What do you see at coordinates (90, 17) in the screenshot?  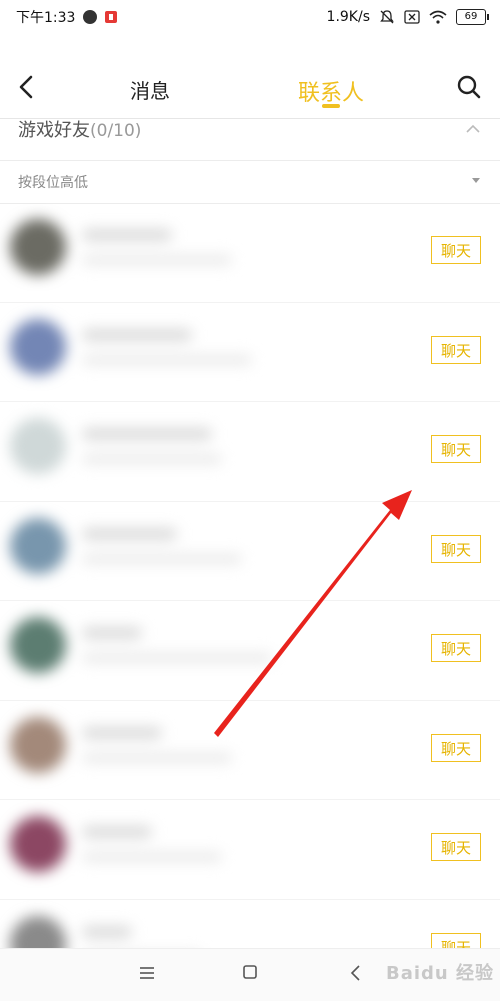 I see `qq-notification-icon` at bounding box center [90, 17].